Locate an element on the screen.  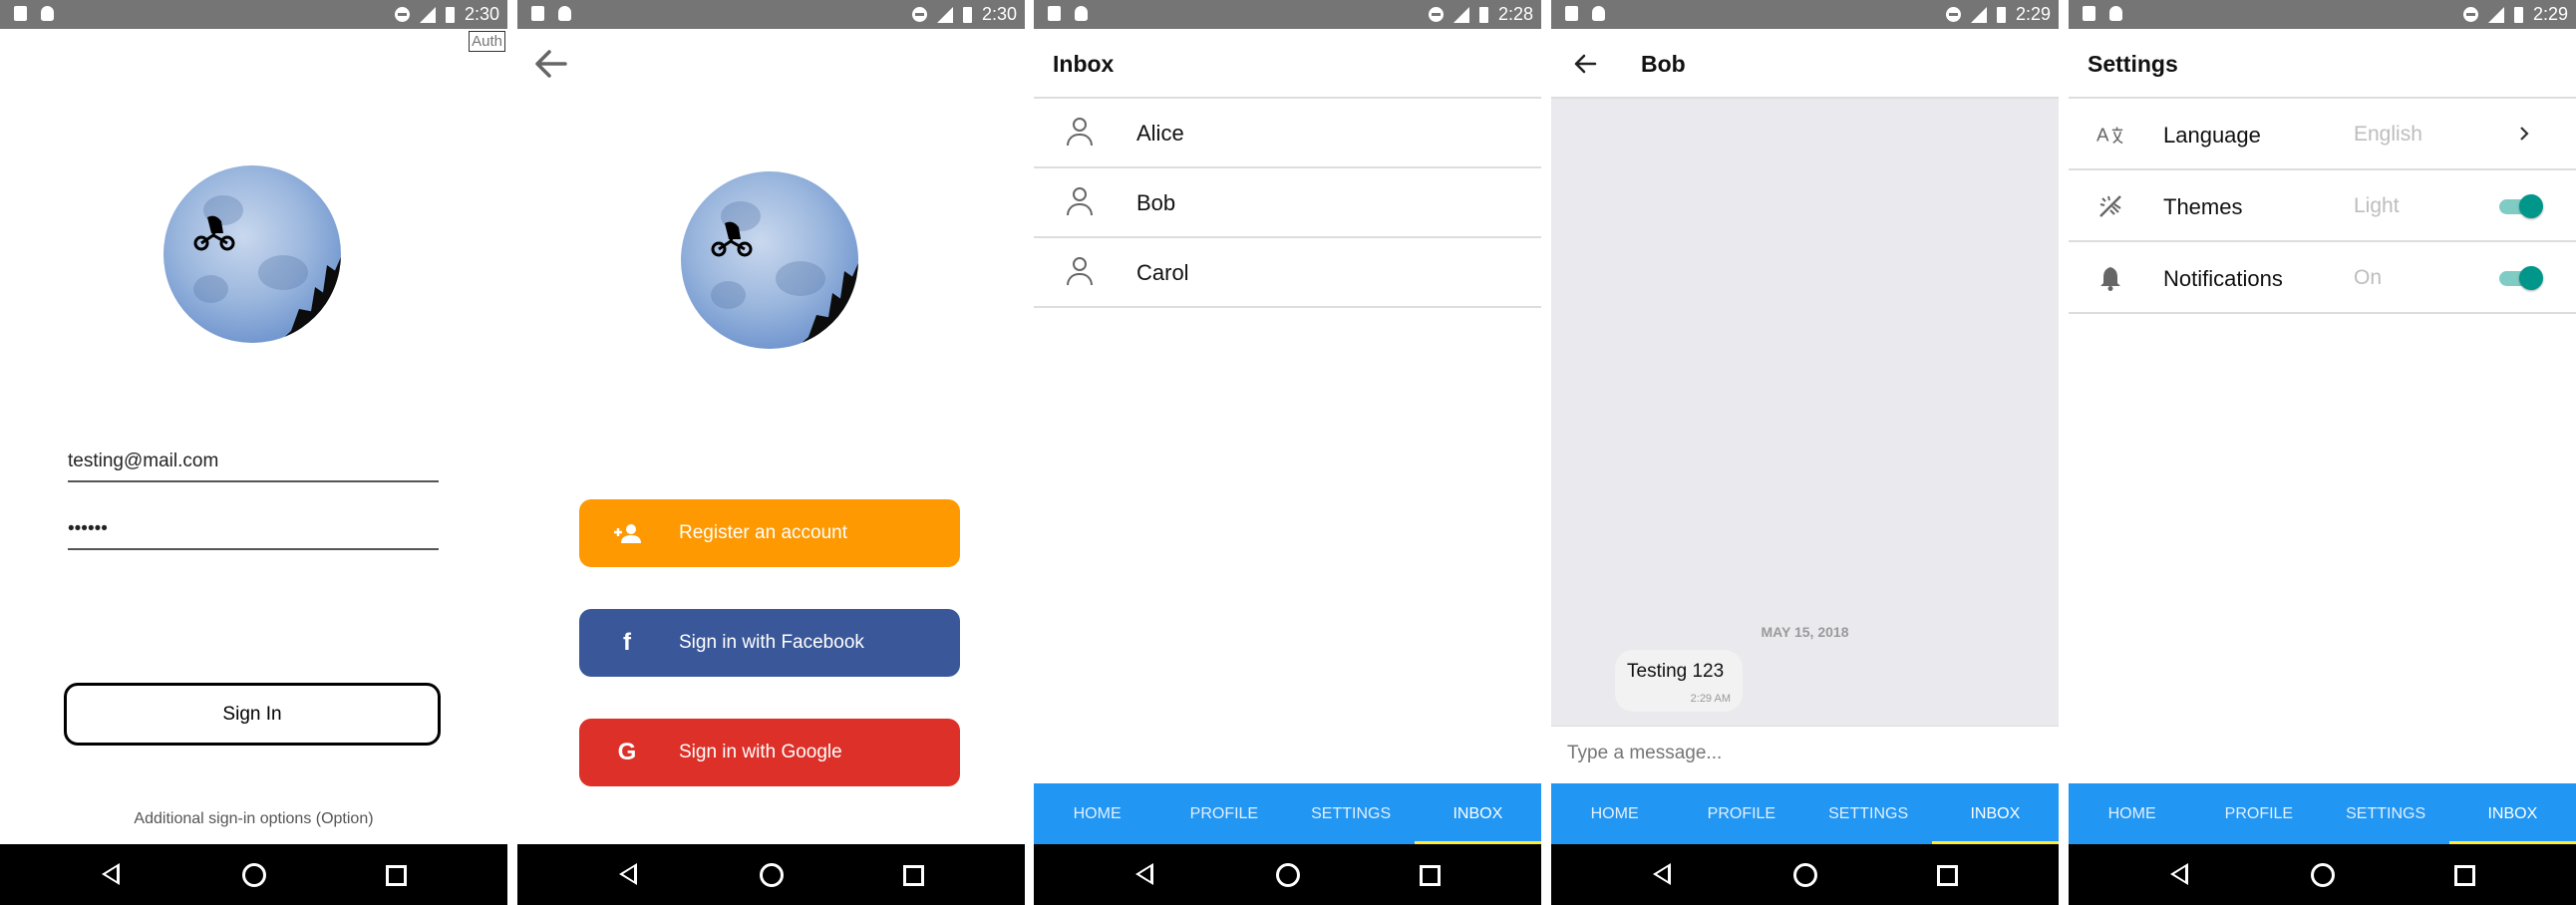
status-time: 2:29 is located at coordinates (2550, 14).